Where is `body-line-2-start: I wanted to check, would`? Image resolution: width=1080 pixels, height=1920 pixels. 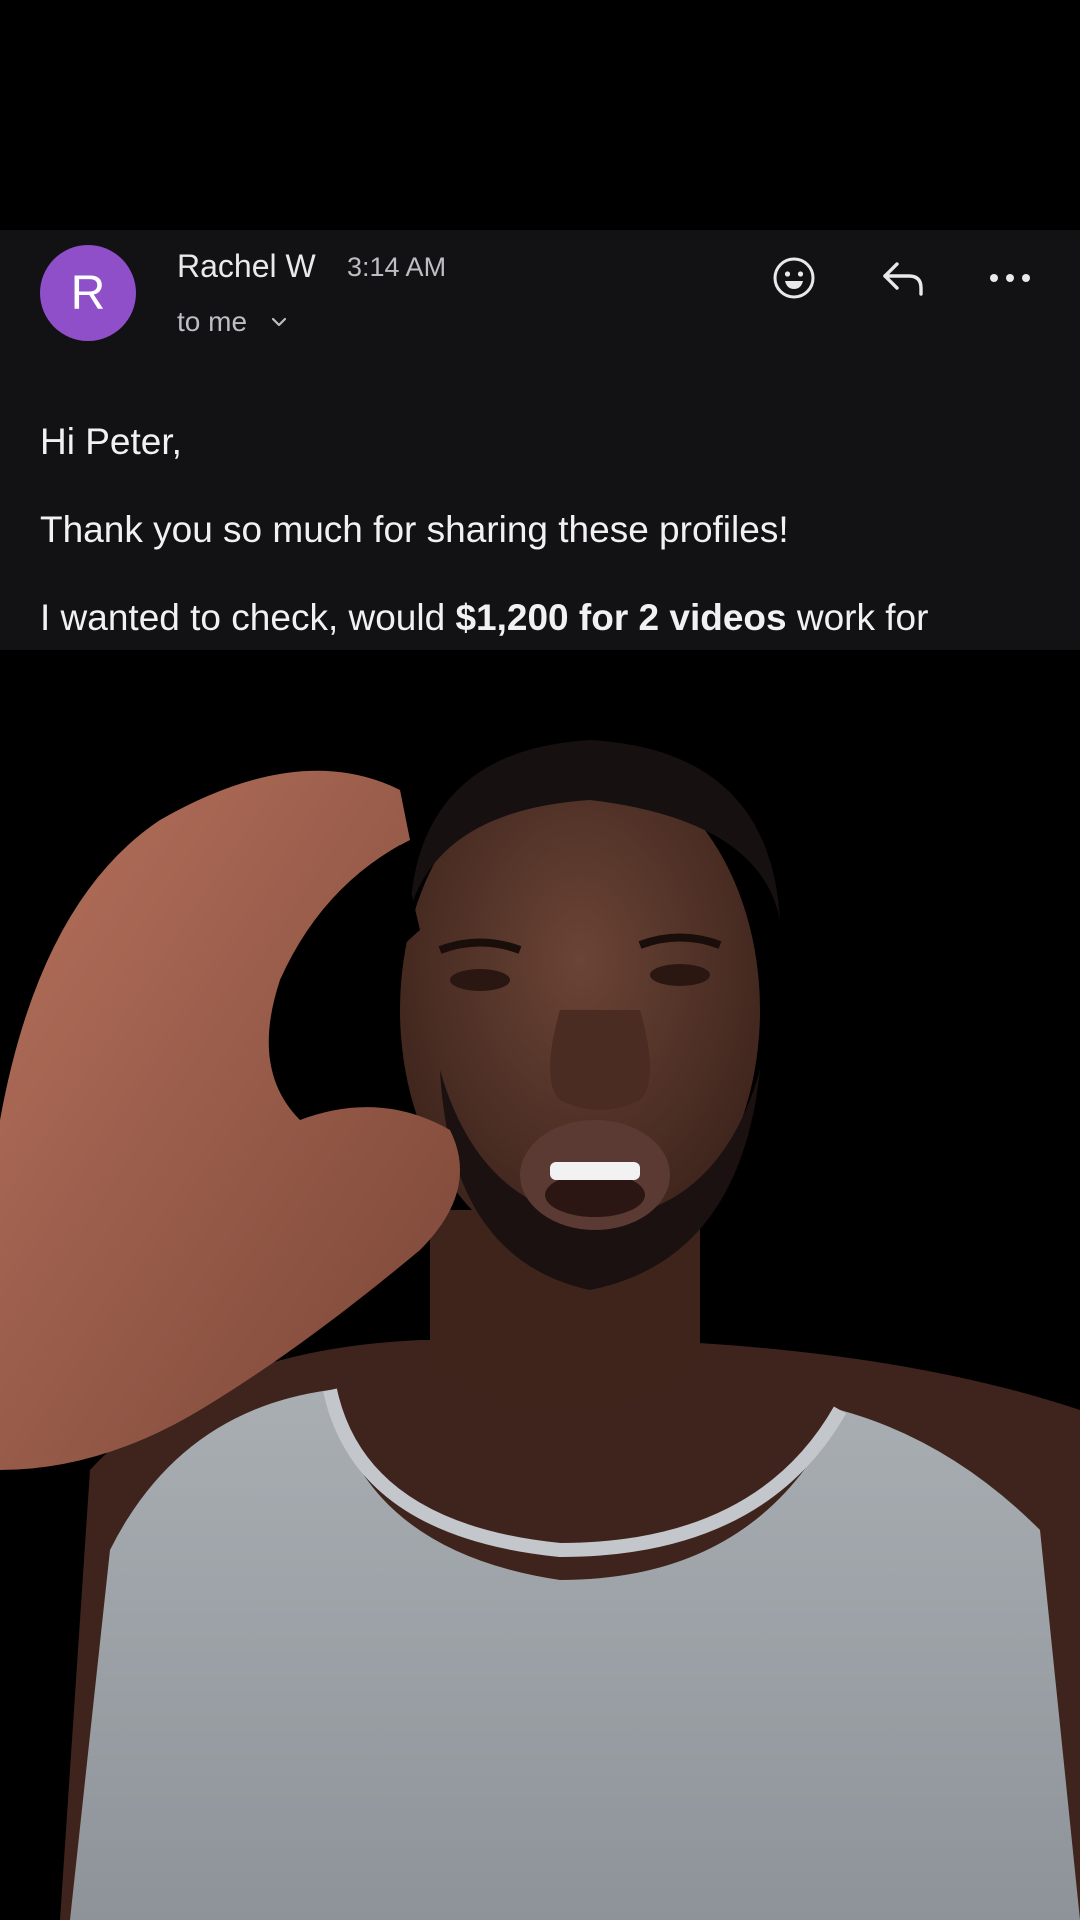
body-line-2-start: I wanted to check, would is located at coordinates (248, 617).